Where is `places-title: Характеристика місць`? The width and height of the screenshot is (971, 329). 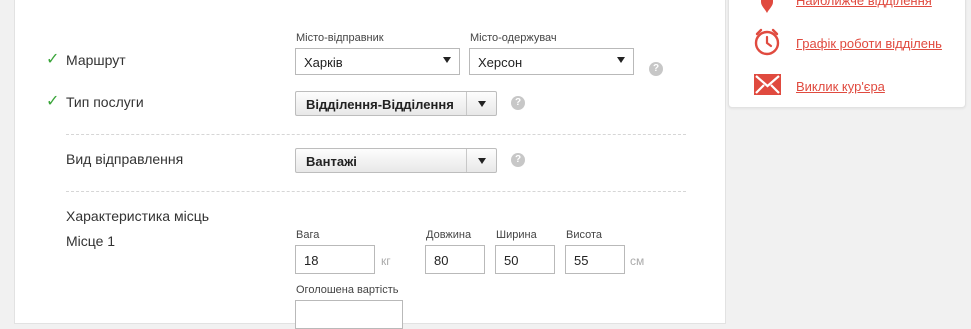
places-title: Характеристика місць is located at coordinates (138, 216).